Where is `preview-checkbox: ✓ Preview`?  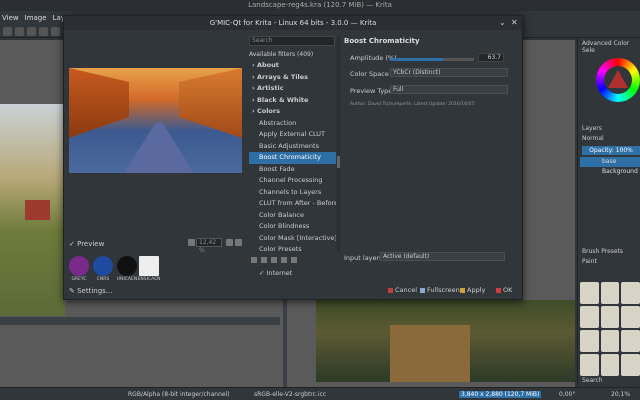 preview-checkbox: ✓ Preview is located at coordinates (86, 244).